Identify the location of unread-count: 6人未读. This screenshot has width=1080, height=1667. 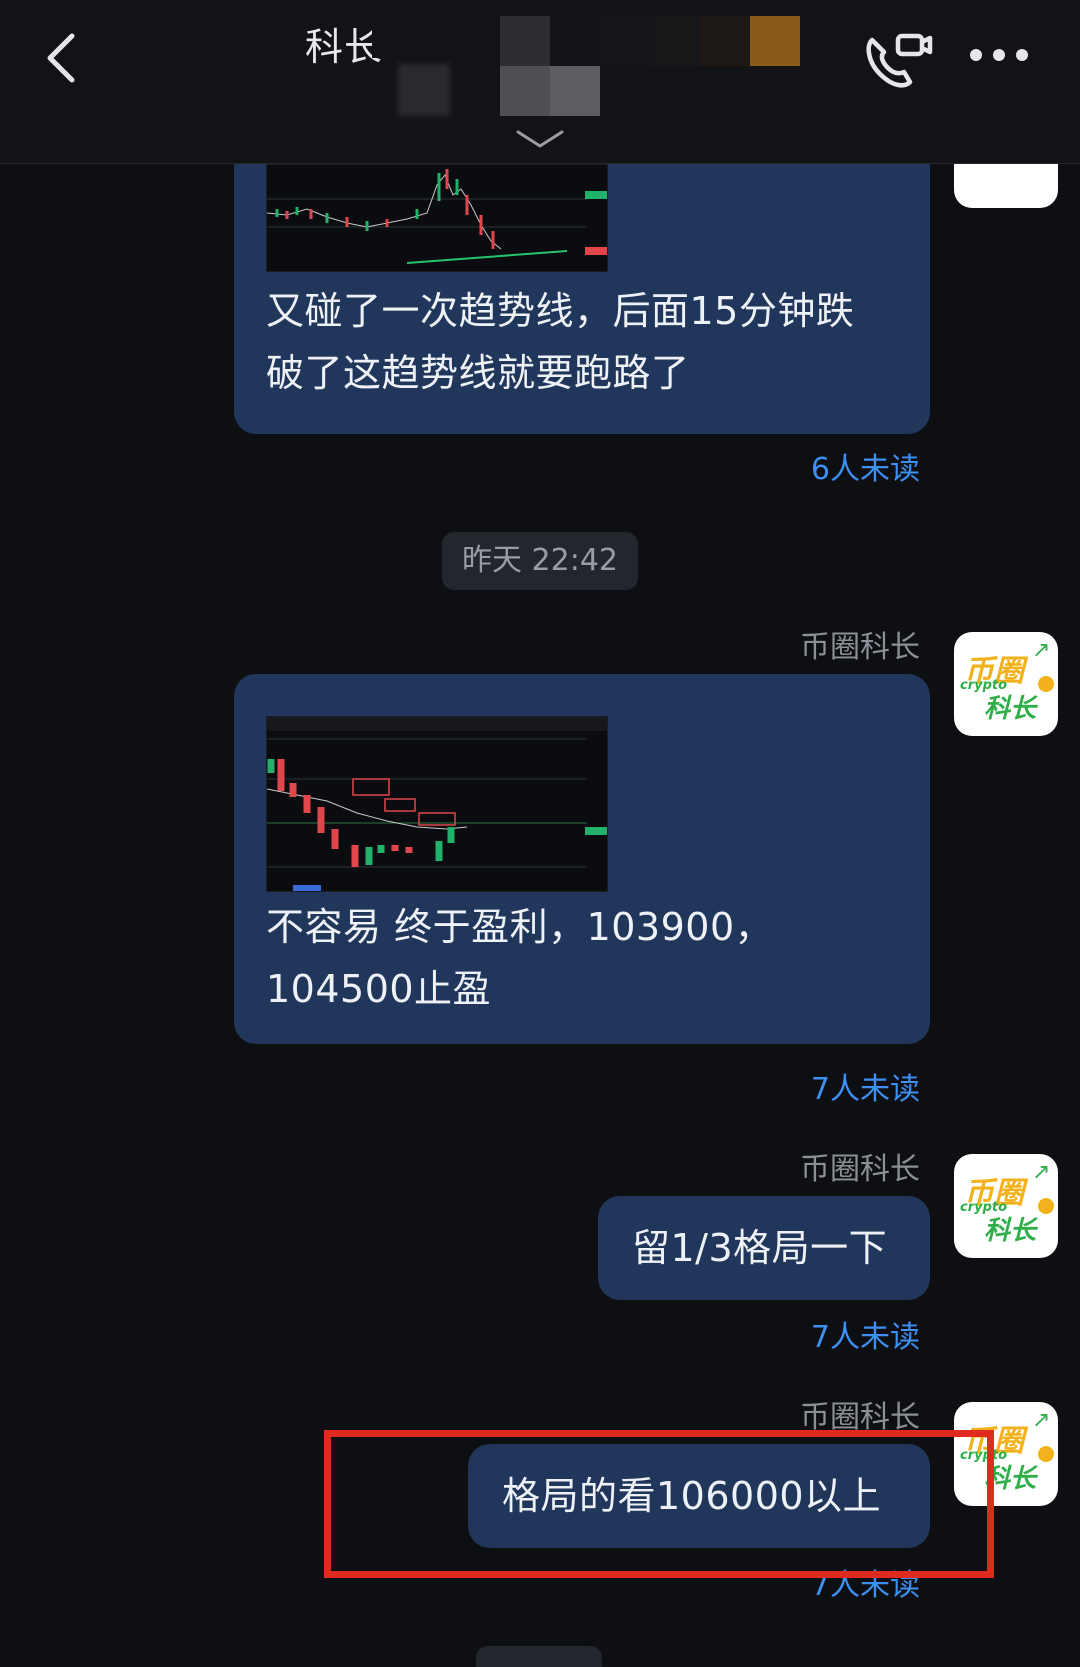
(865, 466).